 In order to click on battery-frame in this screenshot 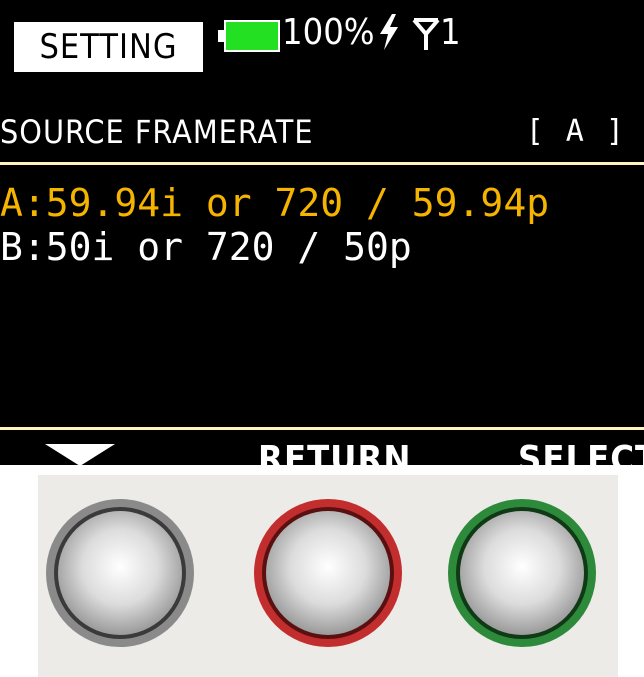, I will do `click(249, 36)`.